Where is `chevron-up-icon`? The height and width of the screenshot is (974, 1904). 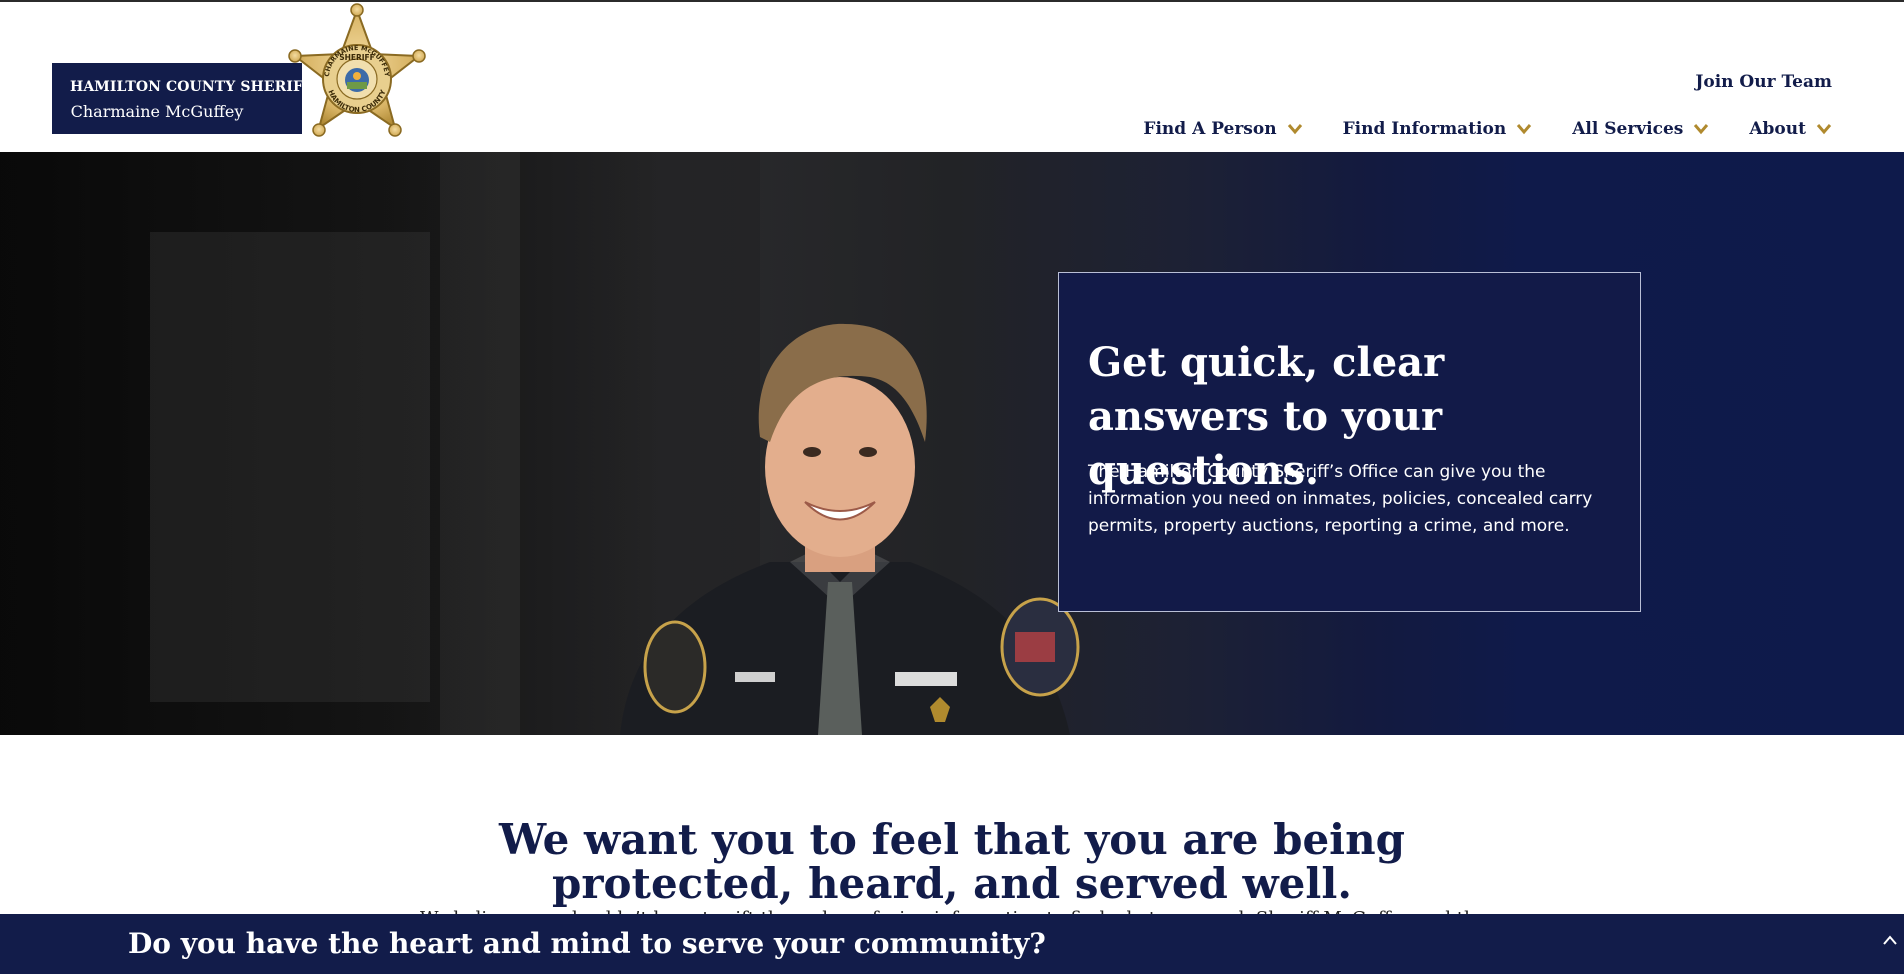
chevron-up-icon is located at coordinates (1890, 940).